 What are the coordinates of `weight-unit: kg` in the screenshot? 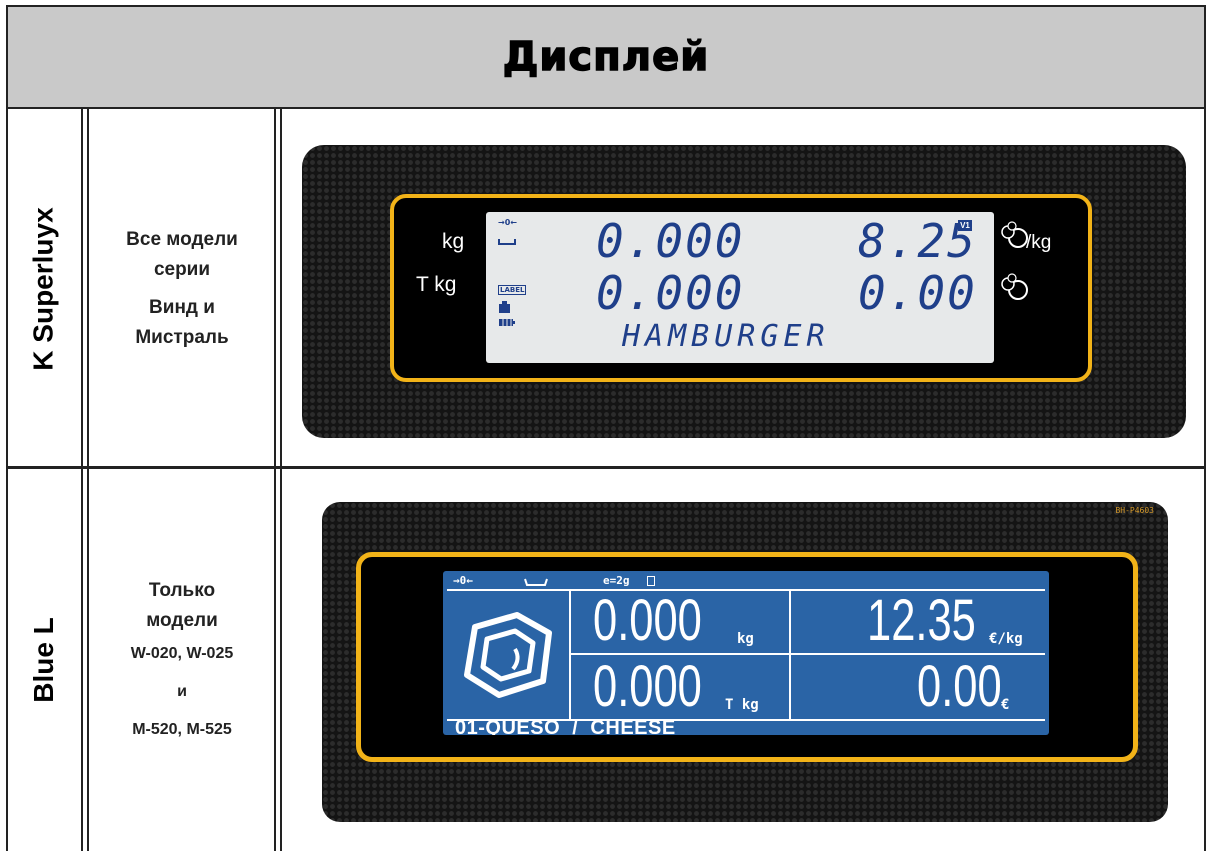 It's located at (745, 639).